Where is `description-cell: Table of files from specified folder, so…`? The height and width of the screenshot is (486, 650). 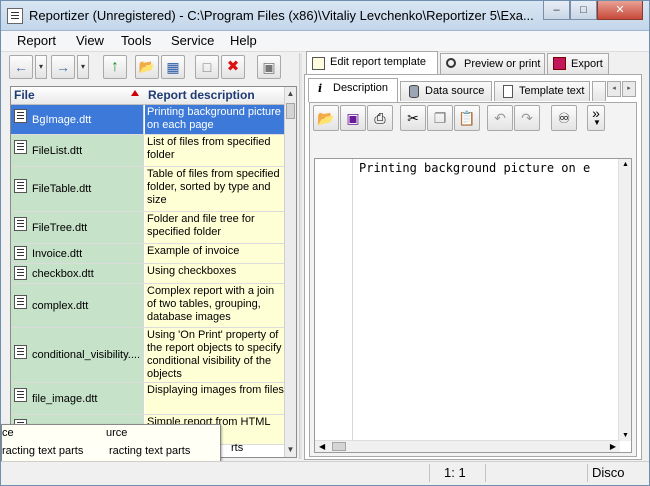 description-cell: Table of files from specified folder, so… is located at coordinates (215, 189).